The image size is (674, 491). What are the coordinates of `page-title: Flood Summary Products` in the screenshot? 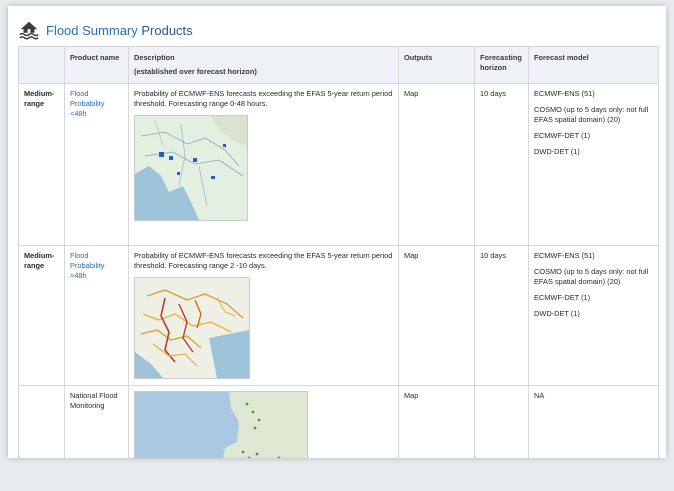 It's located at (119, 30).